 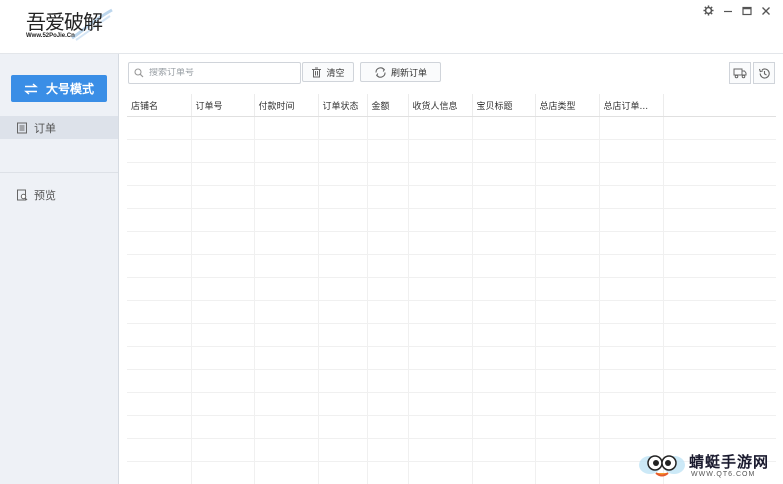 What do you see at coordinates (737, 10) in the screenshot?
I see `window-controls` at bounding box center [737, 10].